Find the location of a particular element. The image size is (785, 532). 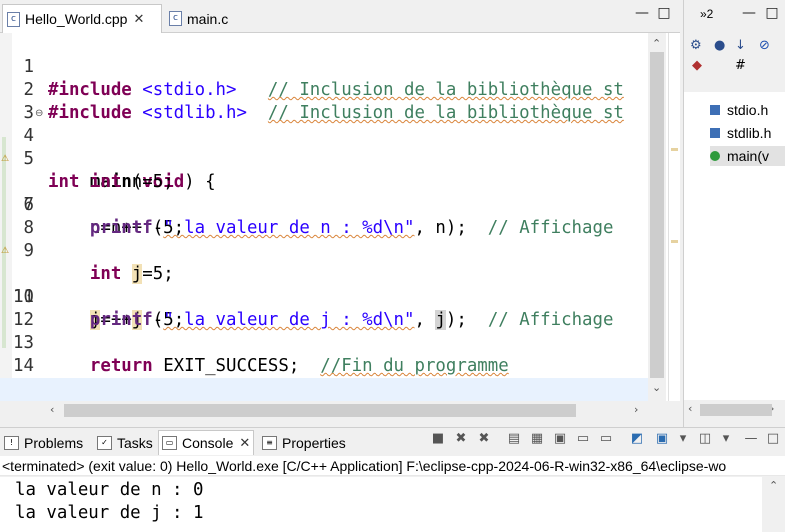

tab-label: Tasks is located at coordinates (135, 443).